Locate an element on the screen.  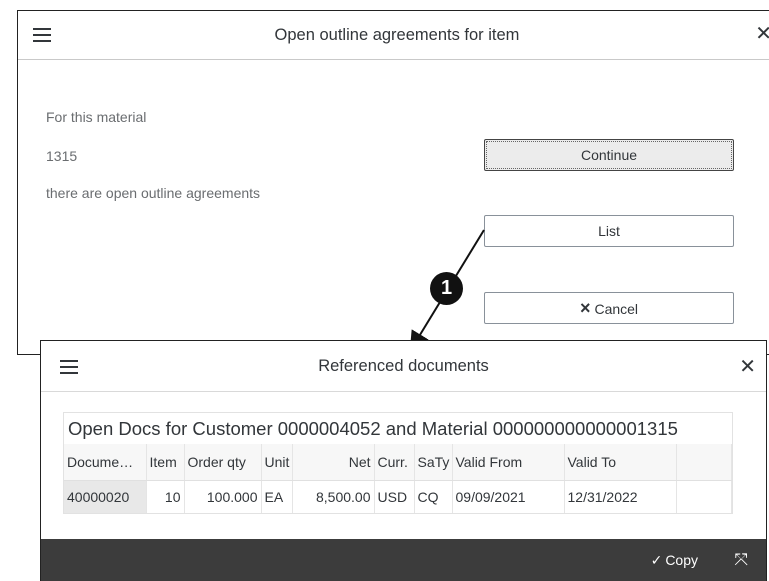
cell-sales-type: CQ is located at coordinates (433, 496).